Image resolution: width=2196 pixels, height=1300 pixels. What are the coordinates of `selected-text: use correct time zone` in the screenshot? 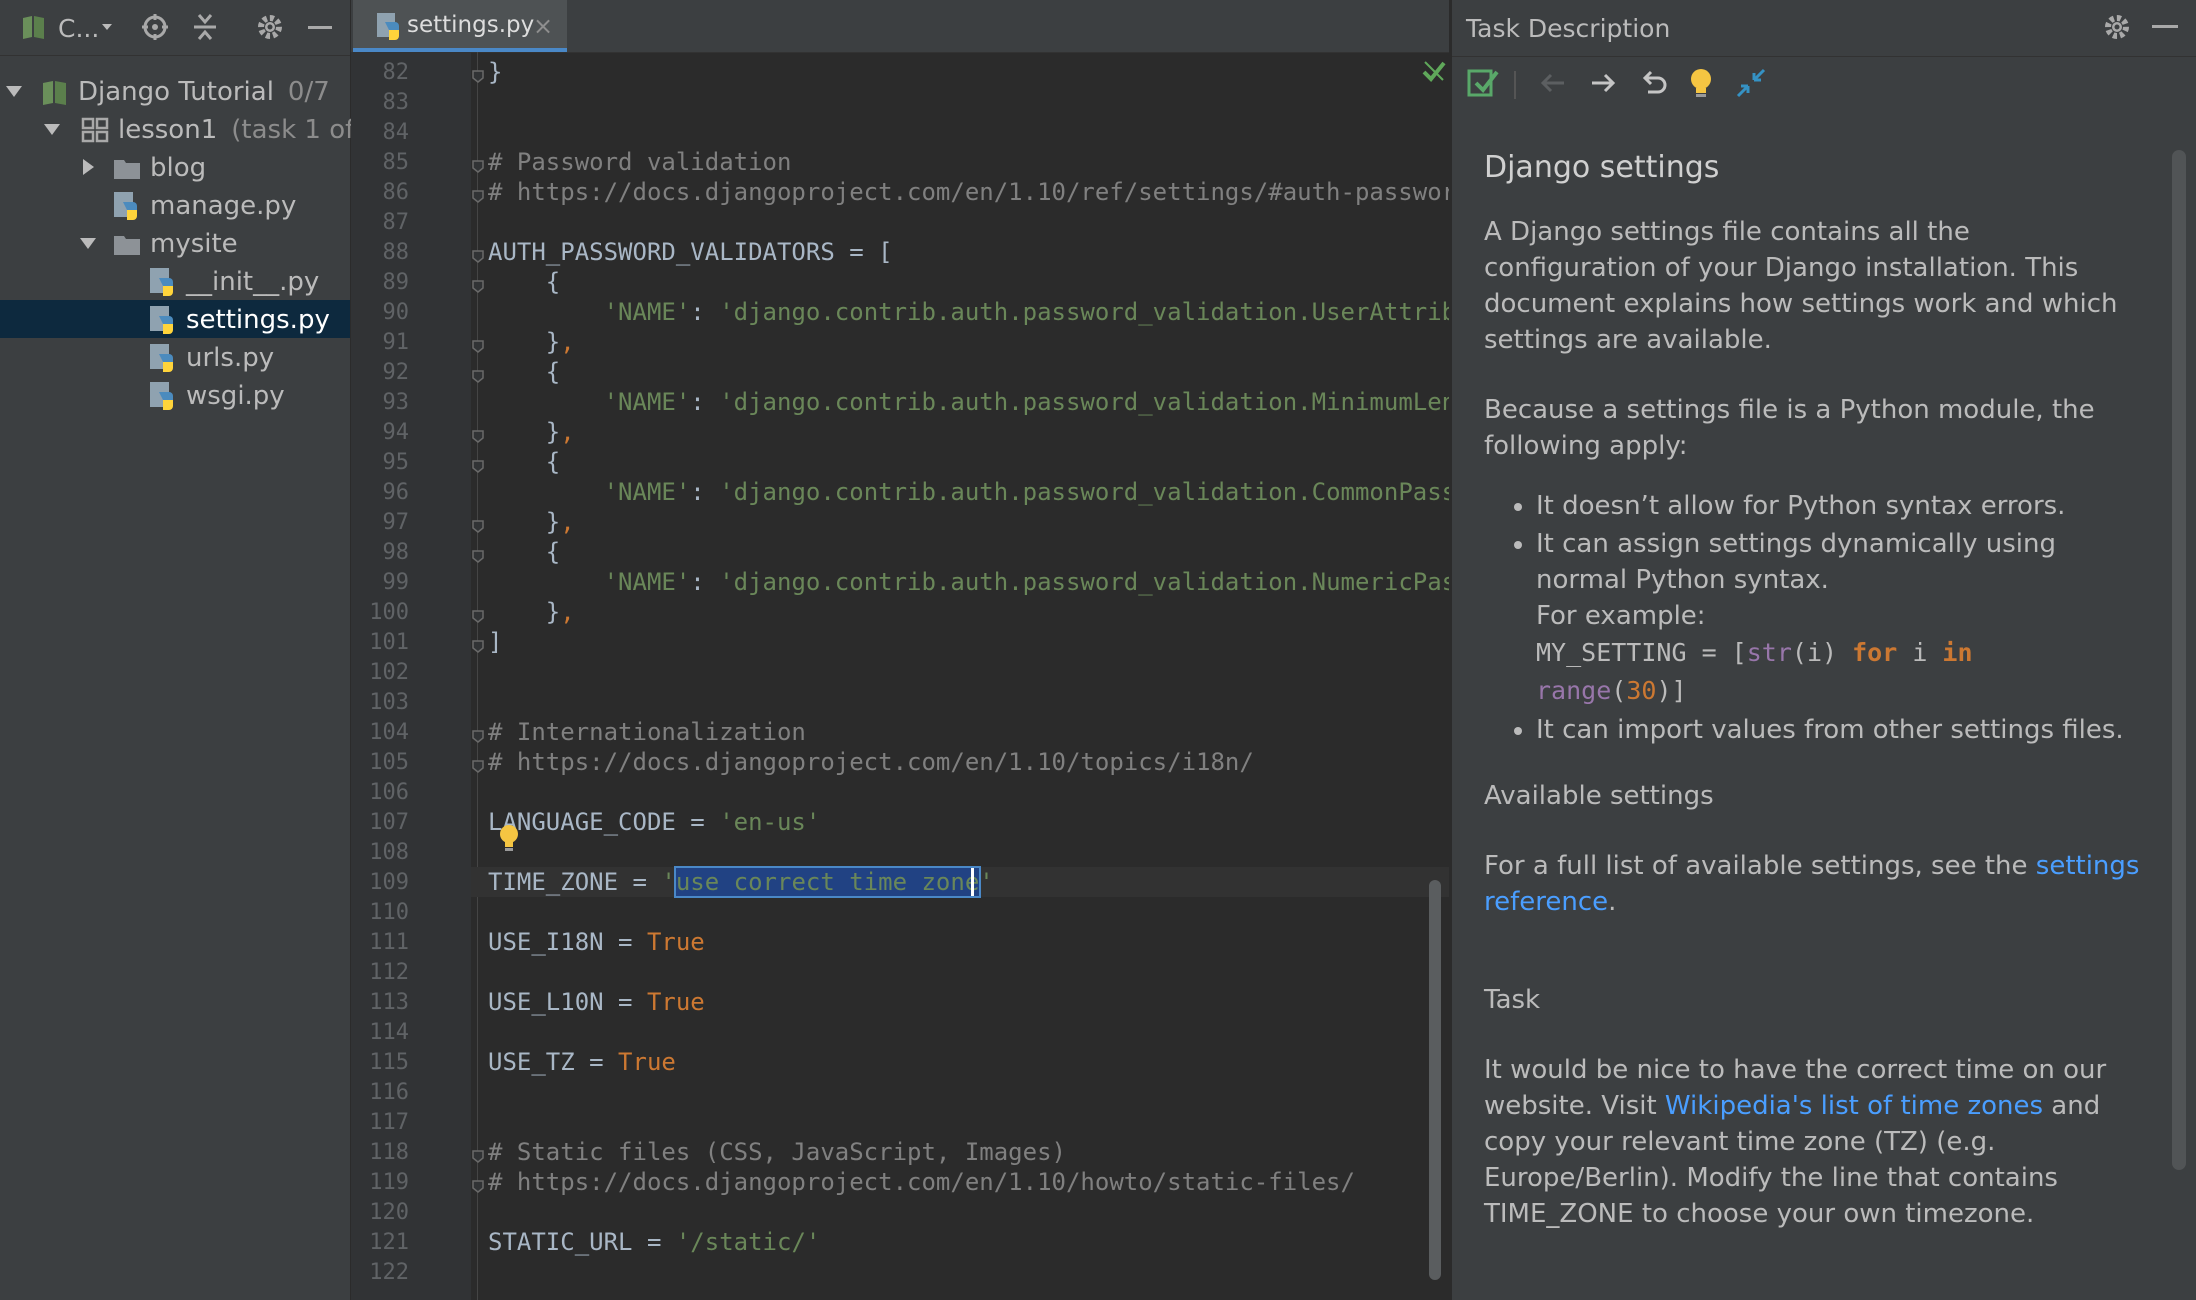 It's located at (827, 882).